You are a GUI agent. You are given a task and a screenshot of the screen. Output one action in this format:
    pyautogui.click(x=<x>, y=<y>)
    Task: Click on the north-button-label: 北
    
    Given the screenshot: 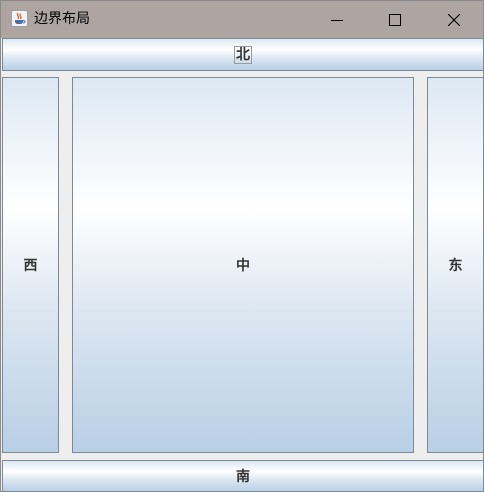 What is the action you would take?
    pyautogui.click(x=243, y=54)
    